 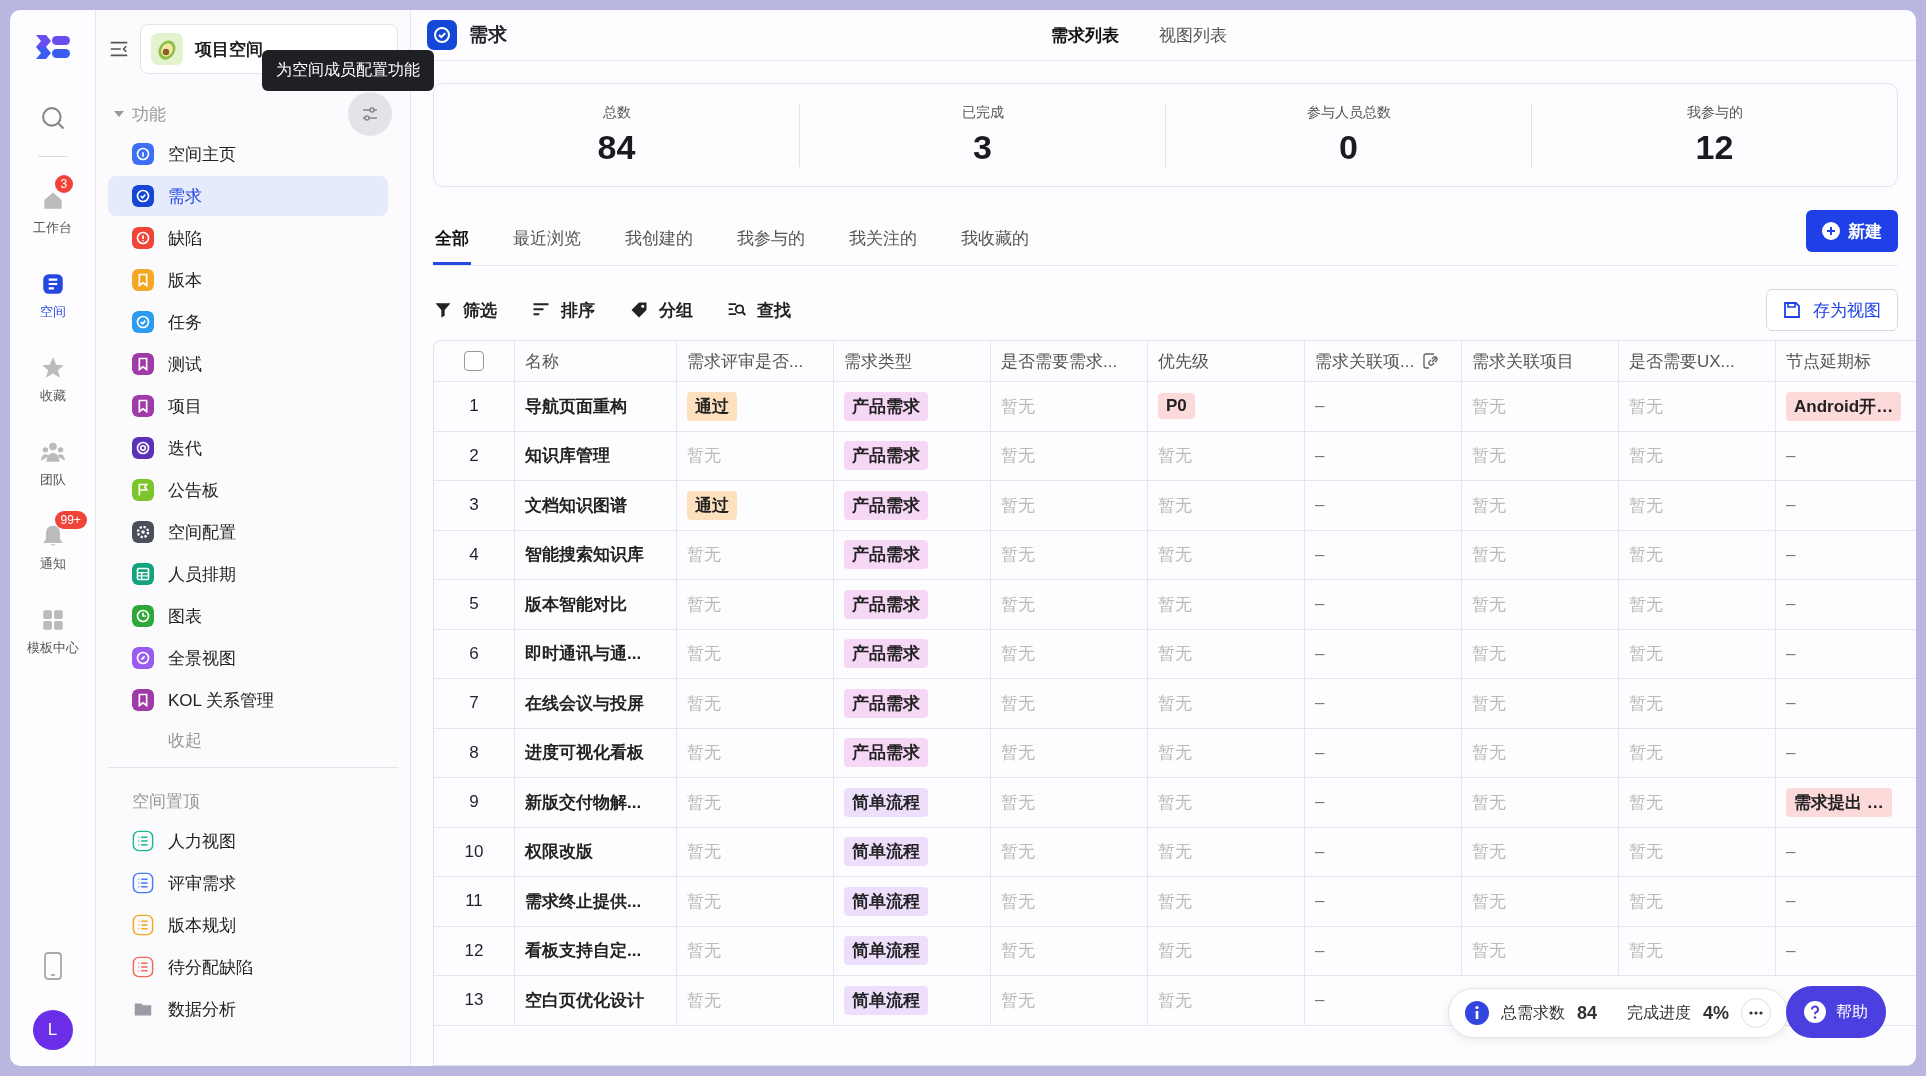 I want to click on sliders-icon, so click(x=370, y=114).